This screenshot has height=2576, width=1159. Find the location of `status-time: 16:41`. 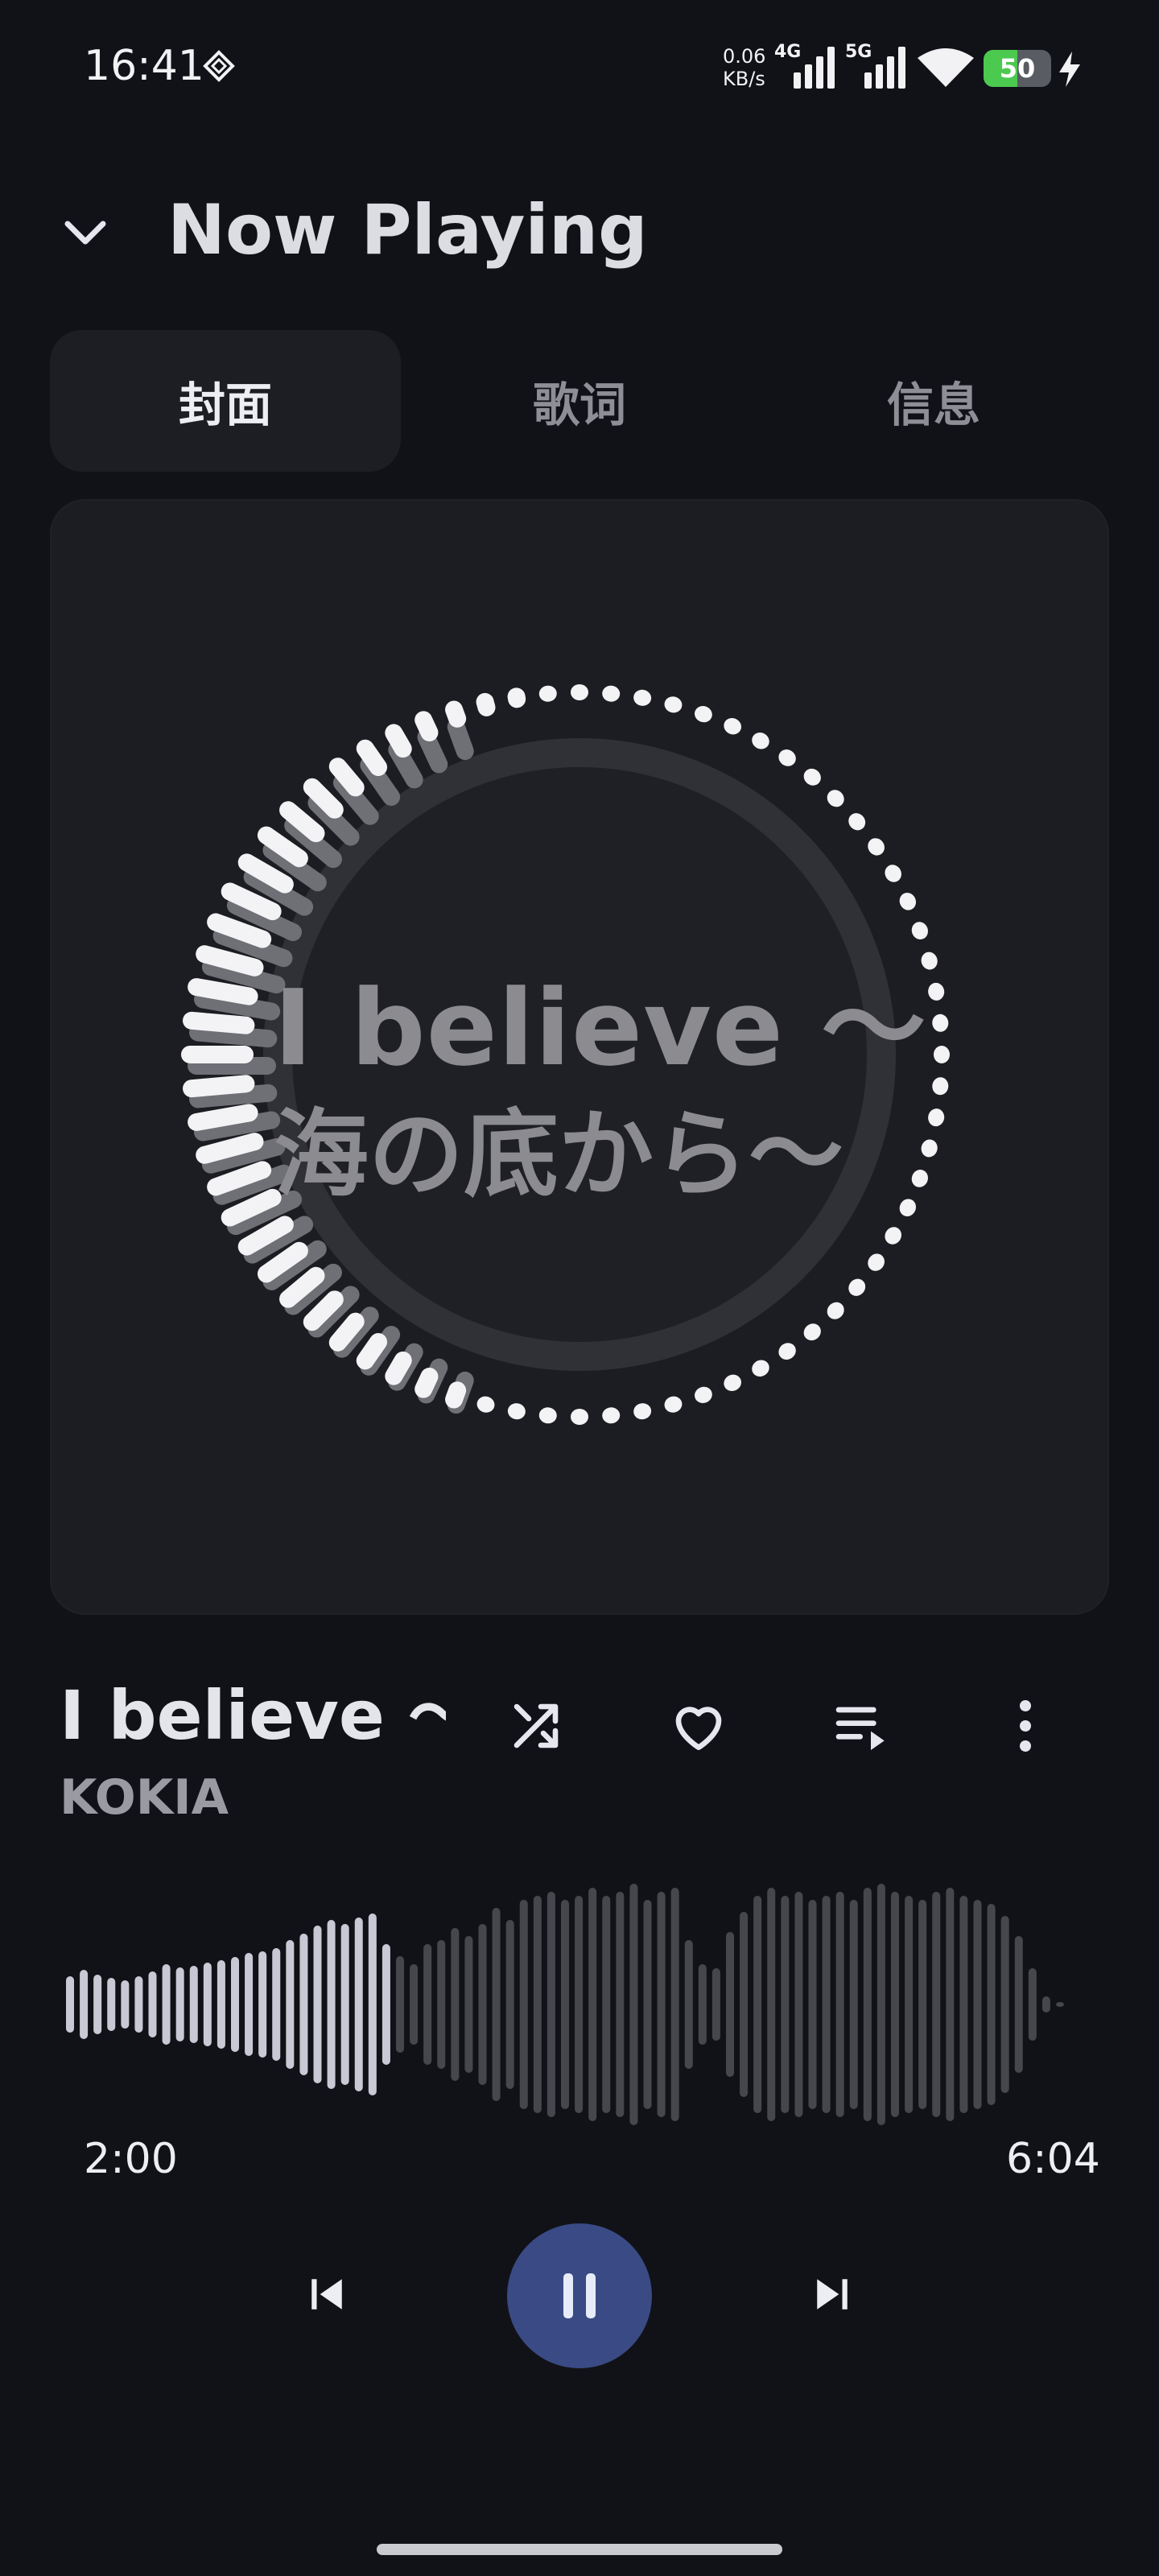

status-time: 16:41 is located at coordinates (144, 66).